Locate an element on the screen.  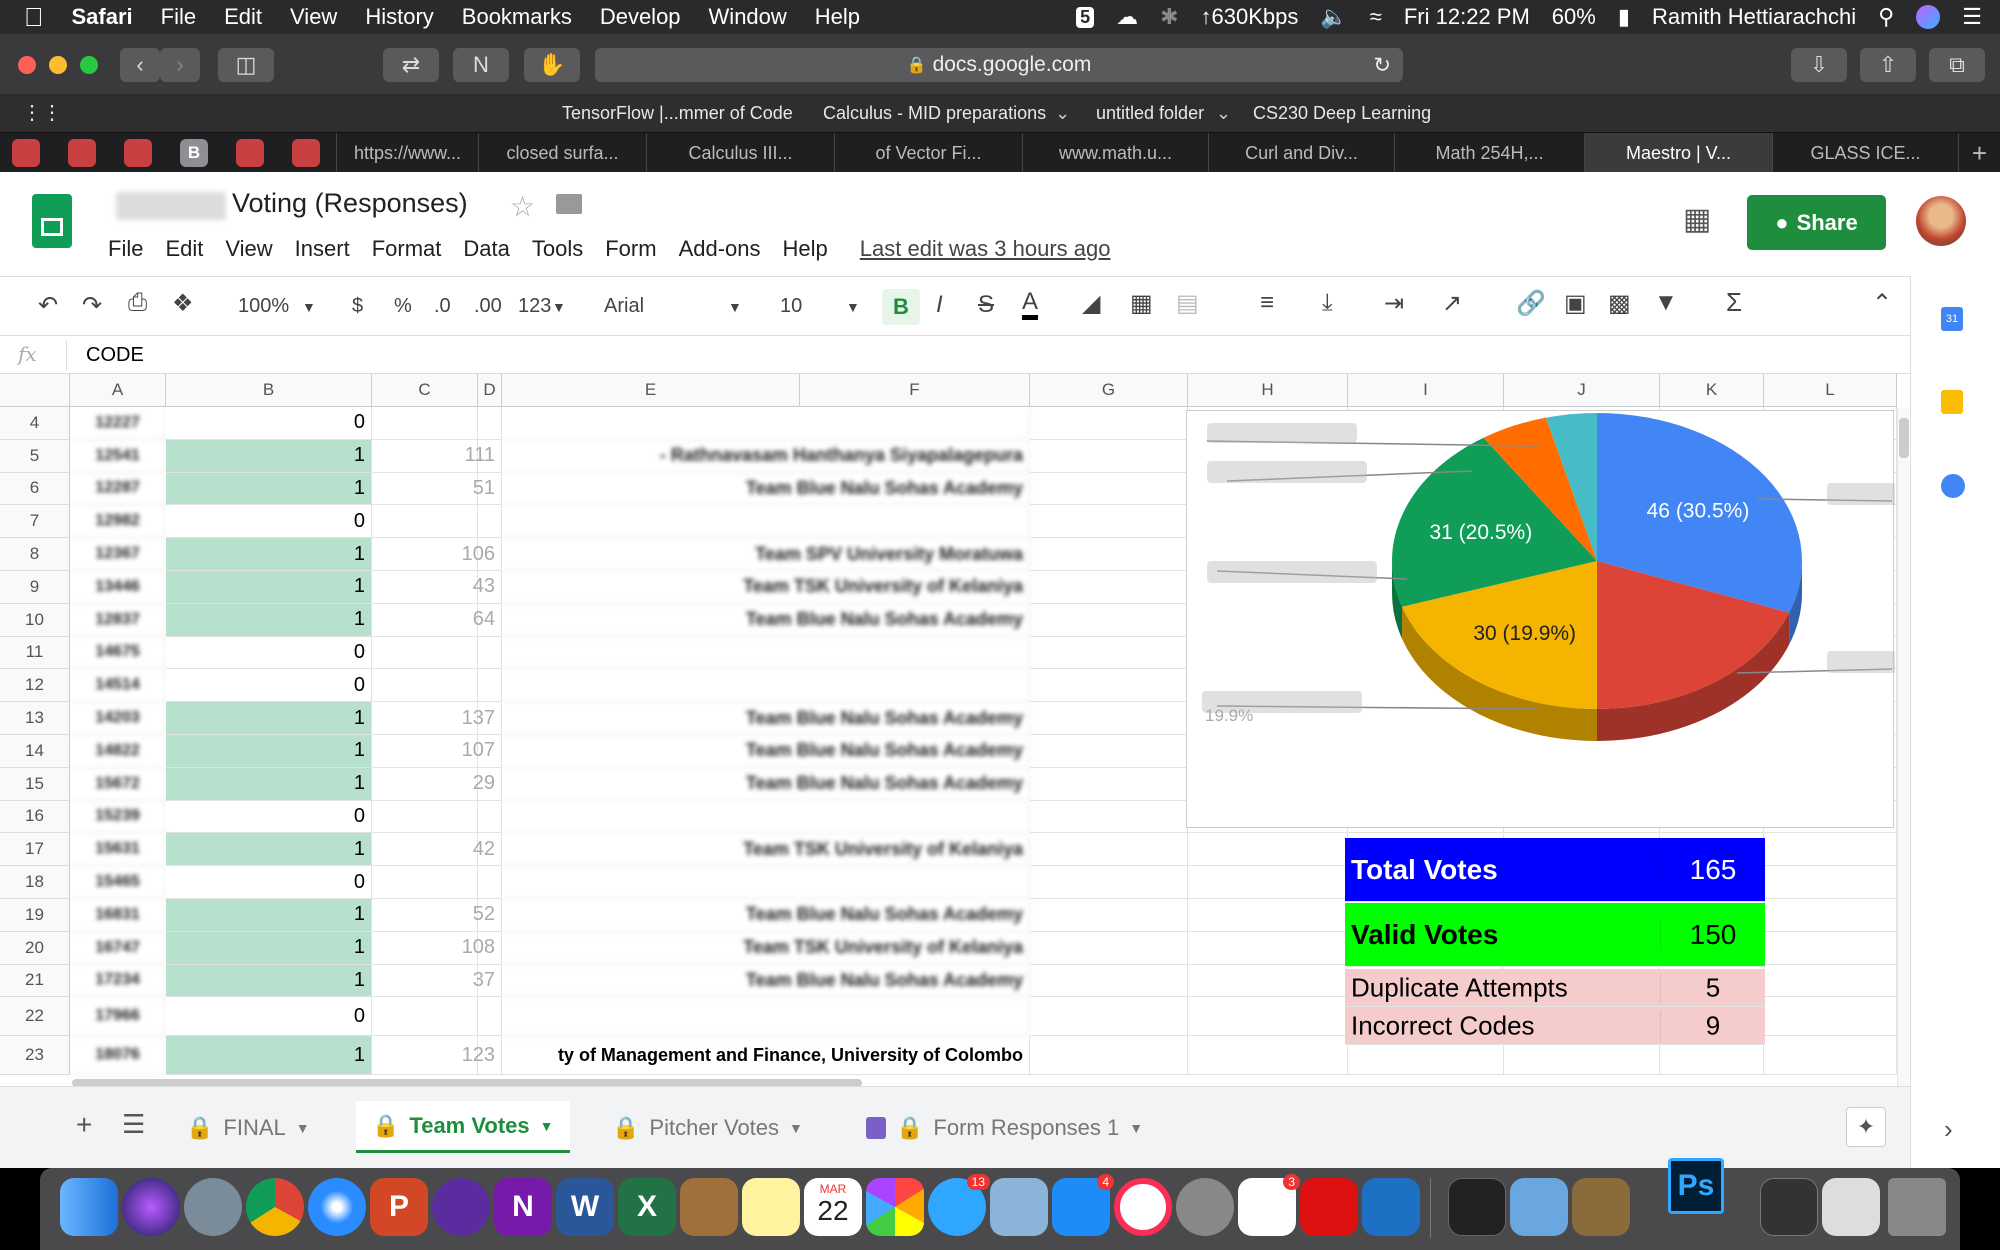
battery-icon: ▮ is located at coordinates (1624, 17).